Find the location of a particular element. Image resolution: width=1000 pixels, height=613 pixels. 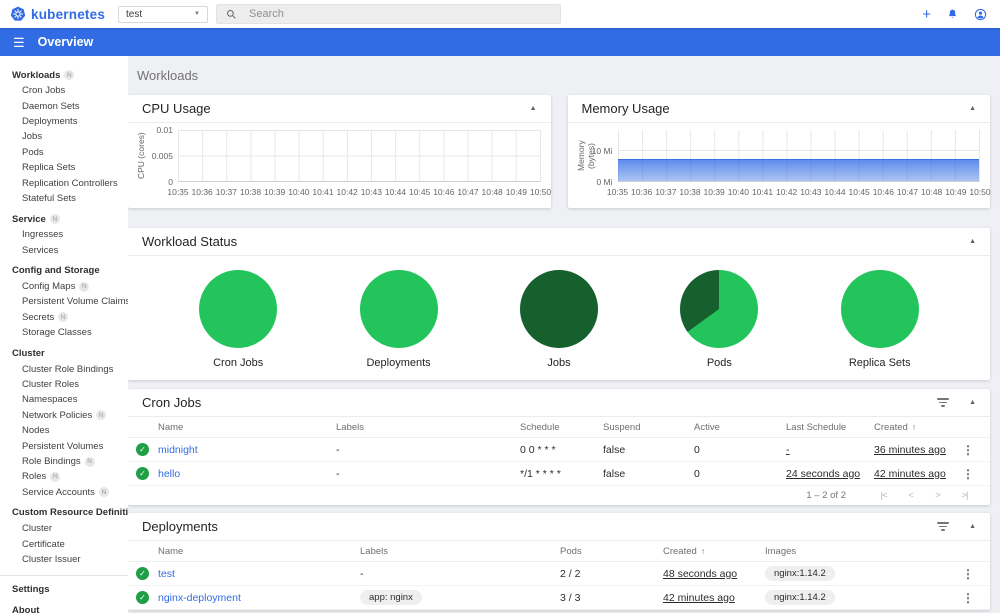

x-tick-label: 10:35 is located at coordinates (178, 192).